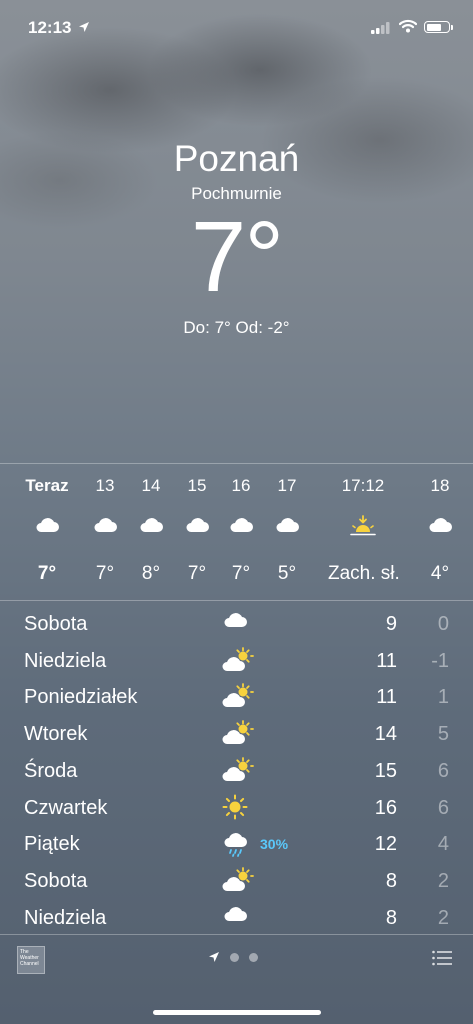 The height and width of the screenshot is (1024, 473). I want to click on hour-temperature: 5°, so click(287, 573).